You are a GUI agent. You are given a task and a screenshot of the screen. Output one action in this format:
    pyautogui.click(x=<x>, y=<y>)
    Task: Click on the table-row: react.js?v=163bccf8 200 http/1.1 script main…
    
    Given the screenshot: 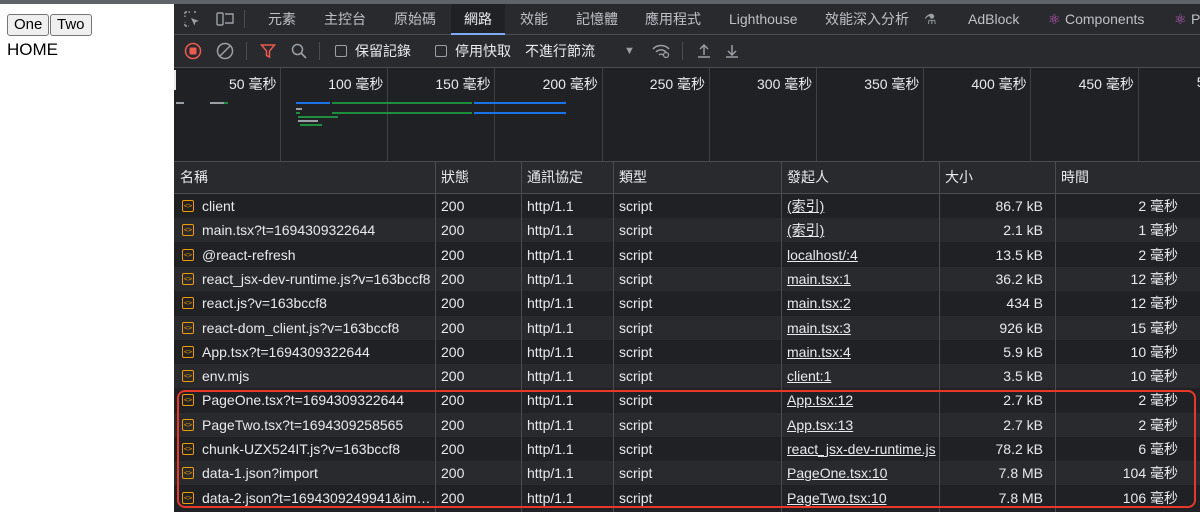 What is the action you would take?
    pyautogui.click(x=687, y=303)
    